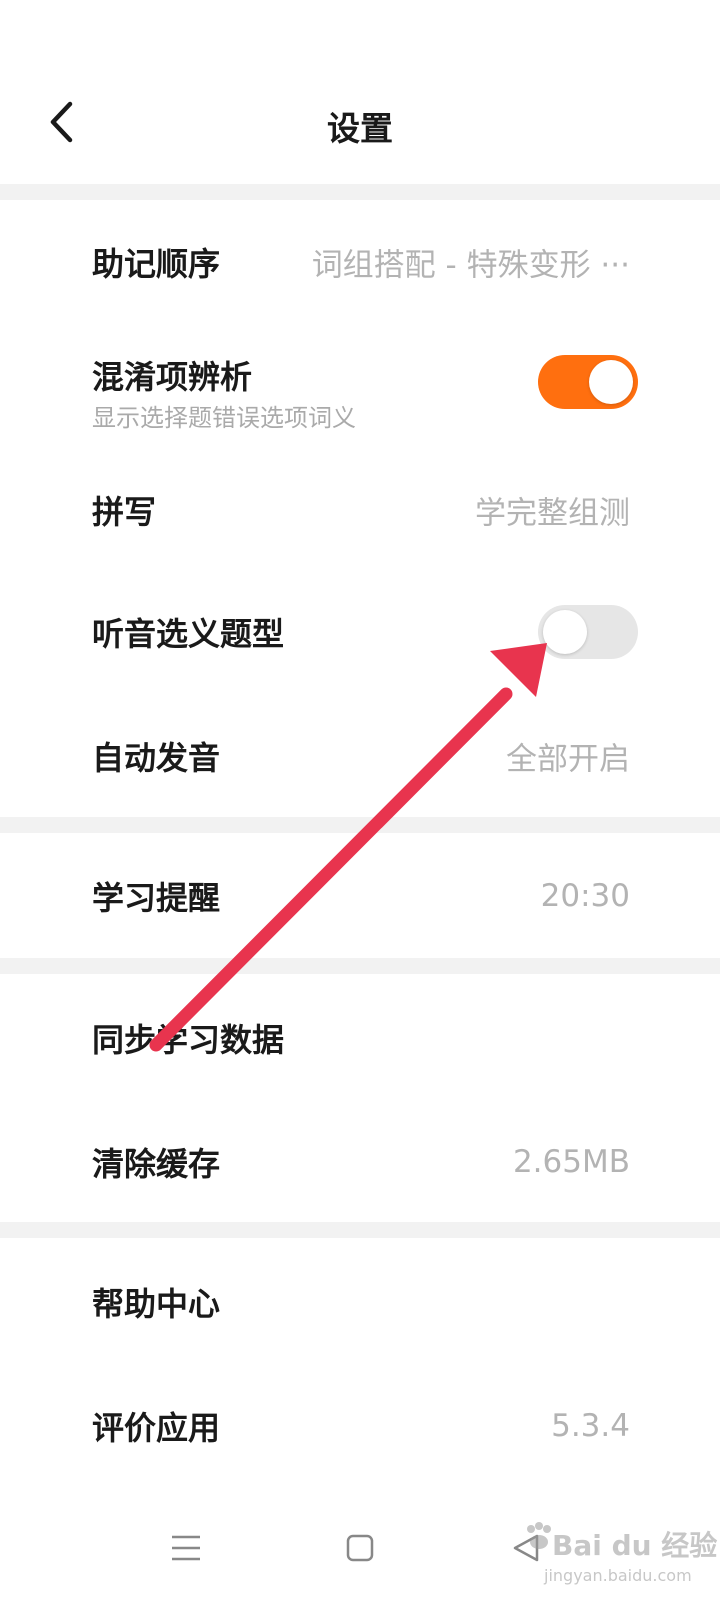  Describe the element at coordinates (585, 896) in the screenshot. I see `setting-value: 20:30` at that location.